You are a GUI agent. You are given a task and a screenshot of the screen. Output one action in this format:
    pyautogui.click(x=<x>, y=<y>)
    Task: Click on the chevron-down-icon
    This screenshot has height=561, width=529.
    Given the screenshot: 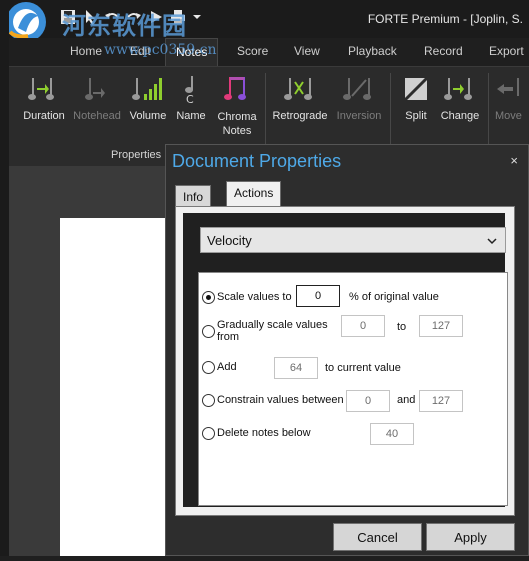 What is the action you would take?
    pyautogui.click(x=492, y=239)
    